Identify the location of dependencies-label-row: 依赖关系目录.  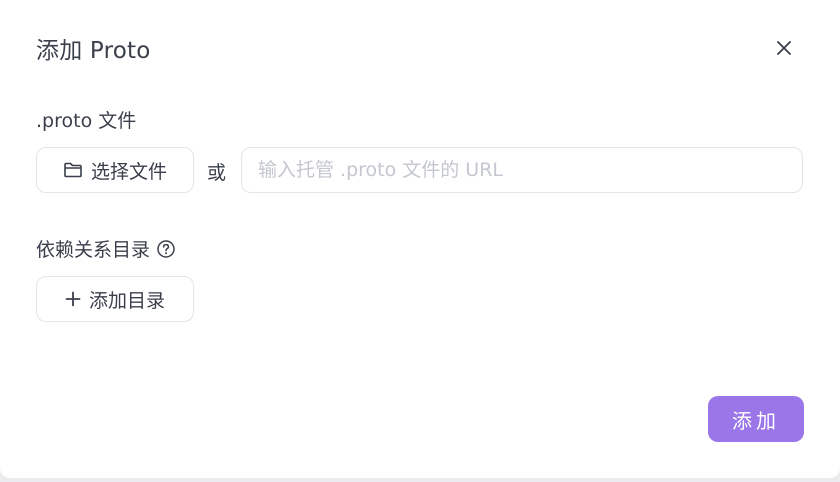
(106, 248).